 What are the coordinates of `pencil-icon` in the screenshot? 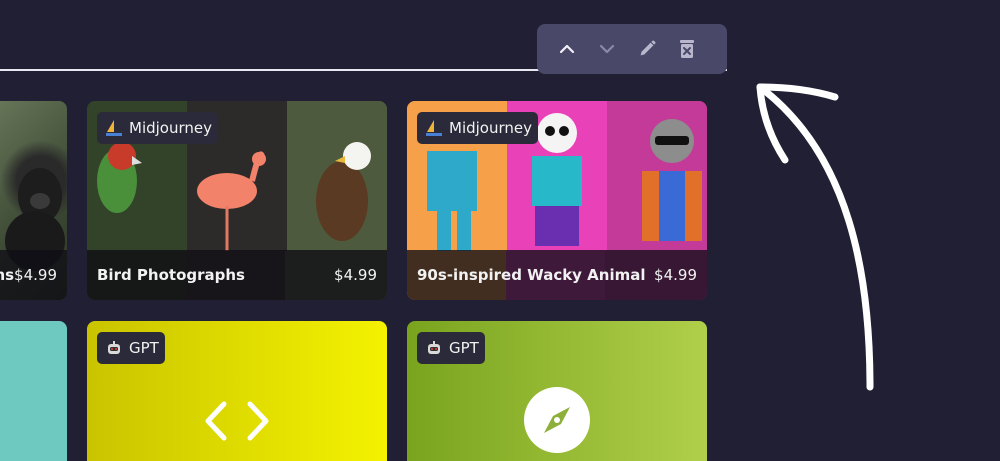 It's located at (648, 48).